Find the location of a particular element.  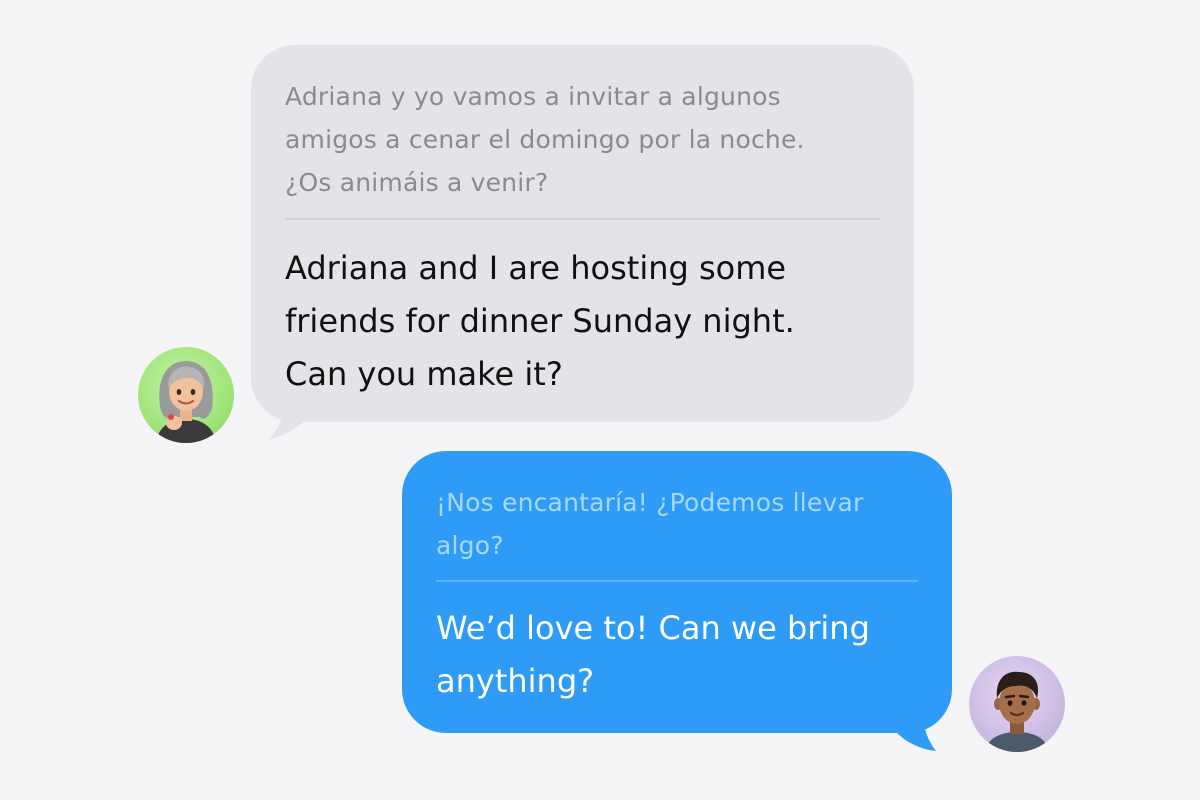

memoji-man-dark-hair-icon is located at coordinates (1017, 711).